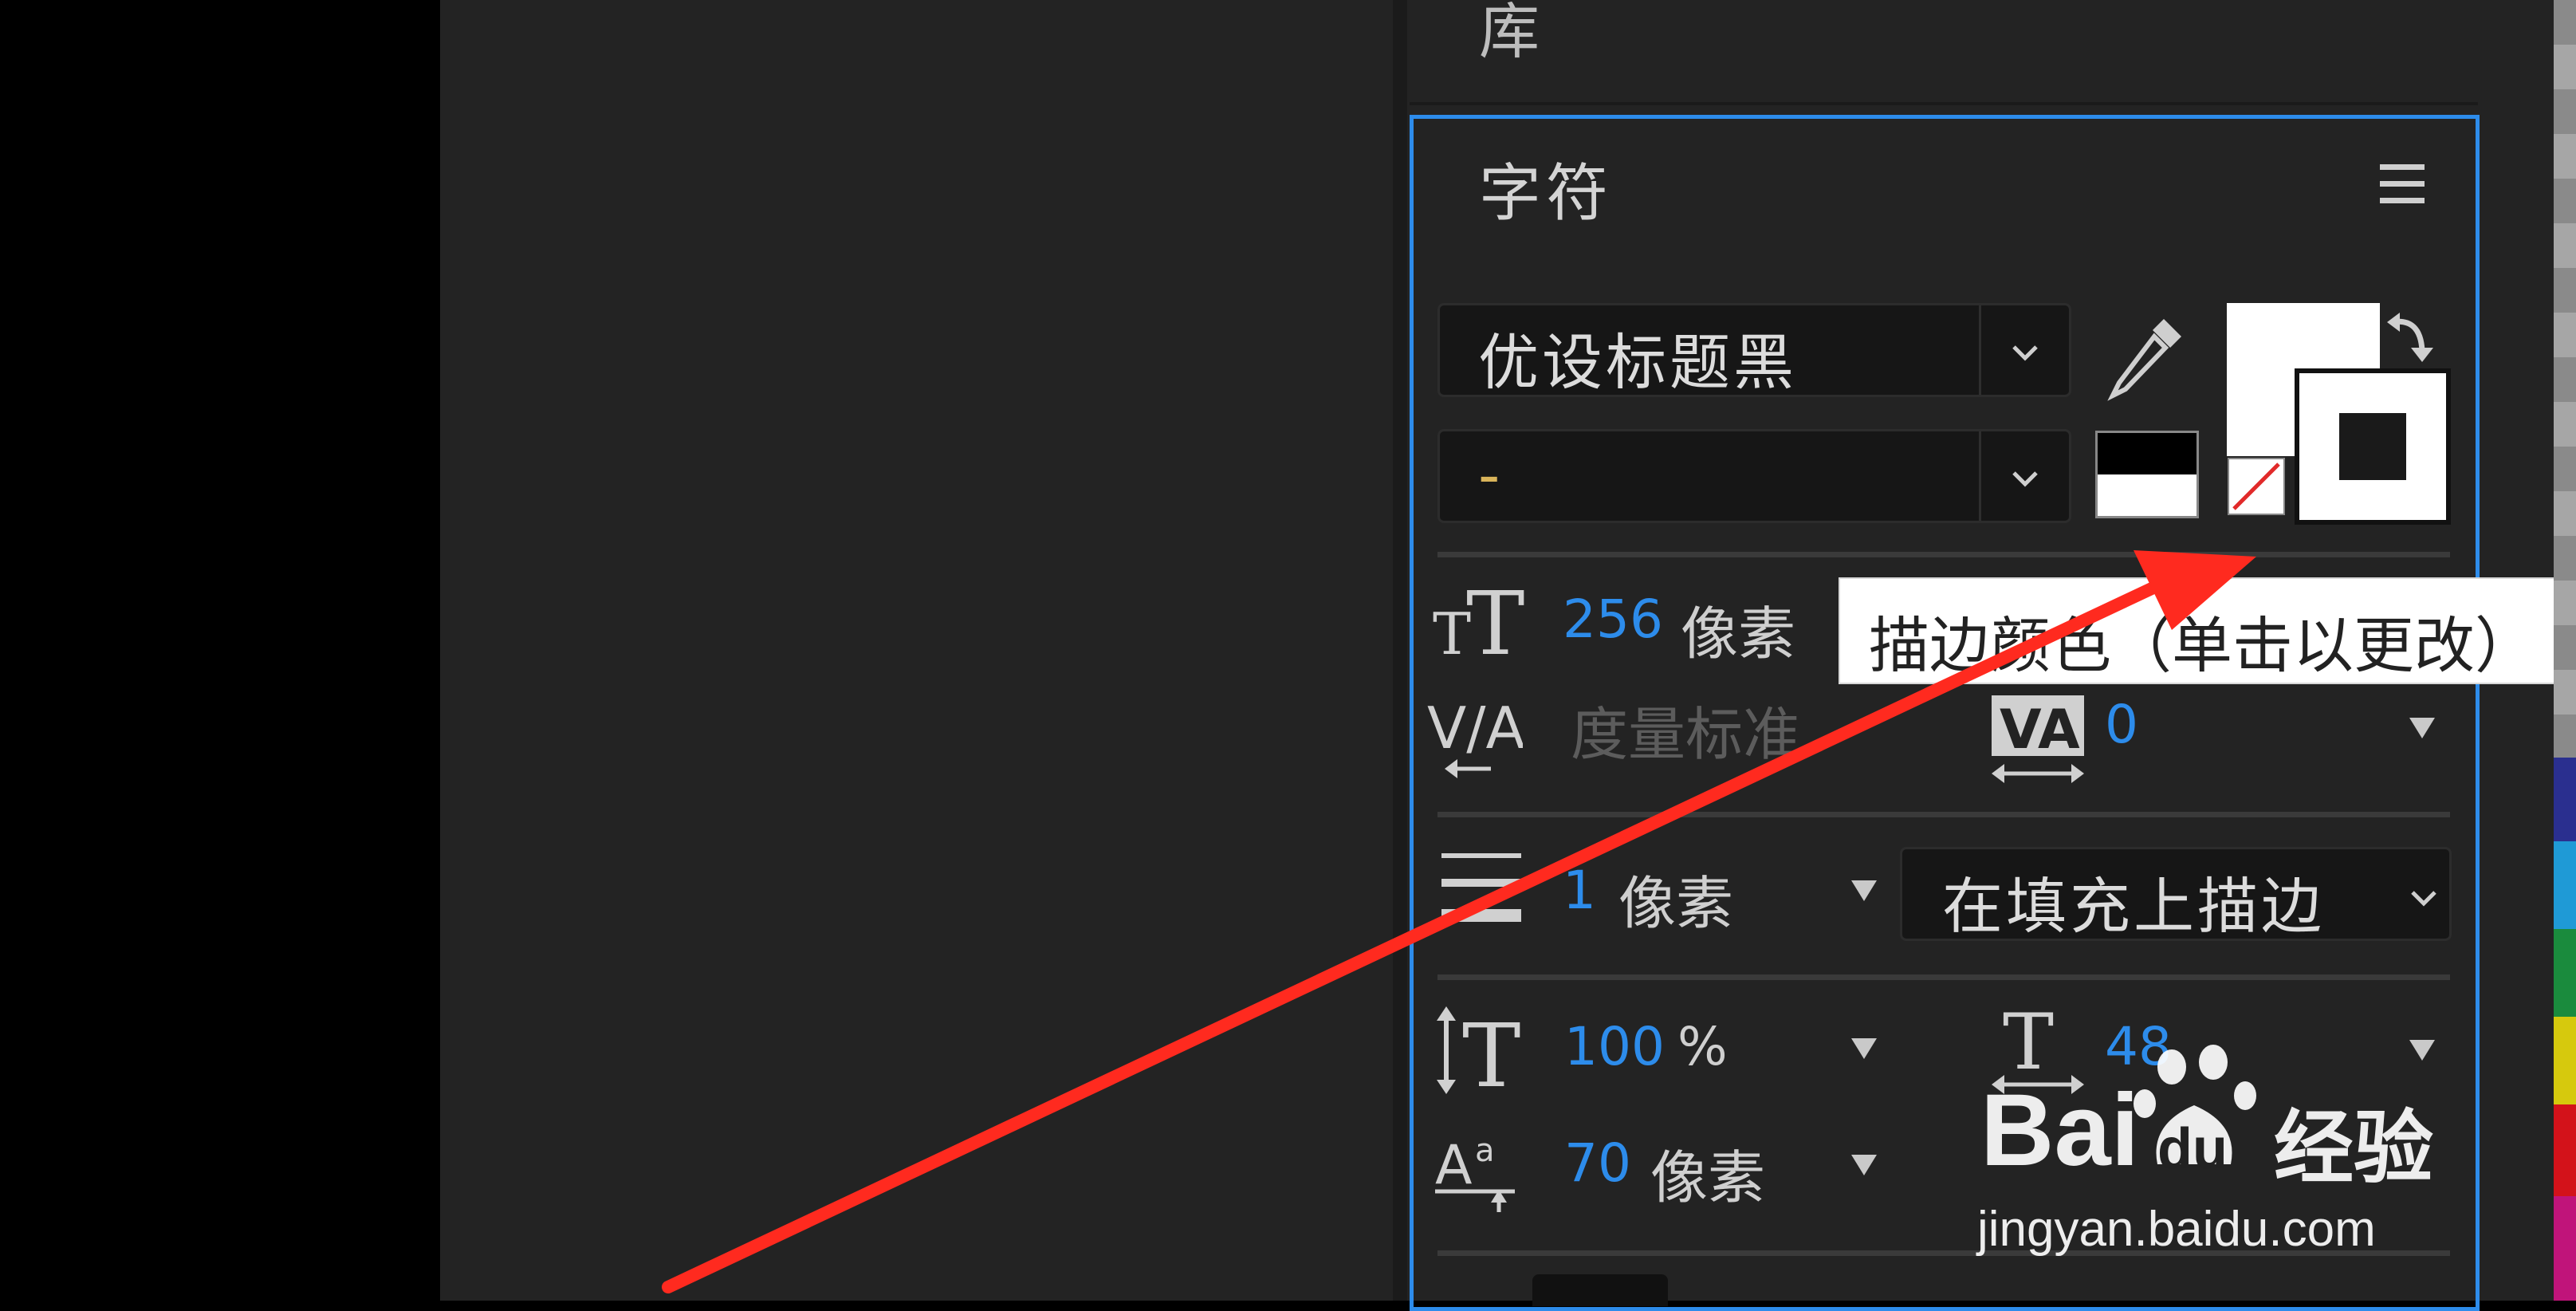 This screenshot has height=1311, width=2576. What do you see at coordinates (2176, 1229) in the screenshot?
I see `watermark-url: jingyan.baidu.com` at bounding box center [2176, 1229].